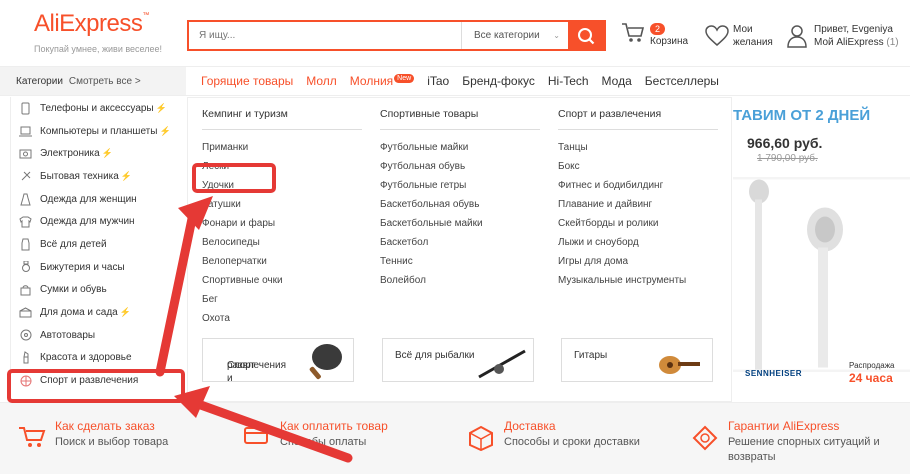  Describe the element at coordinates (98, 244) in the screenshot. I see `sidebar-item-kids: Всё для детей` at that location.